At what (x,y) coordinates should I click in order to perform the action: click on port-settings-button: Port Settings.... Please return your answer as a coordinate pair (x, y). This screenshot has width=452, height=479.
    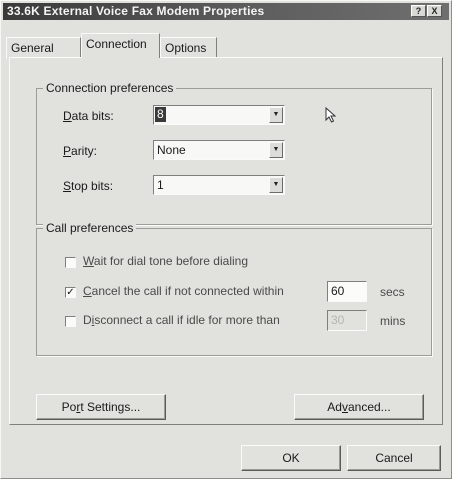
    Looking at the image, I should click on (101, 407).